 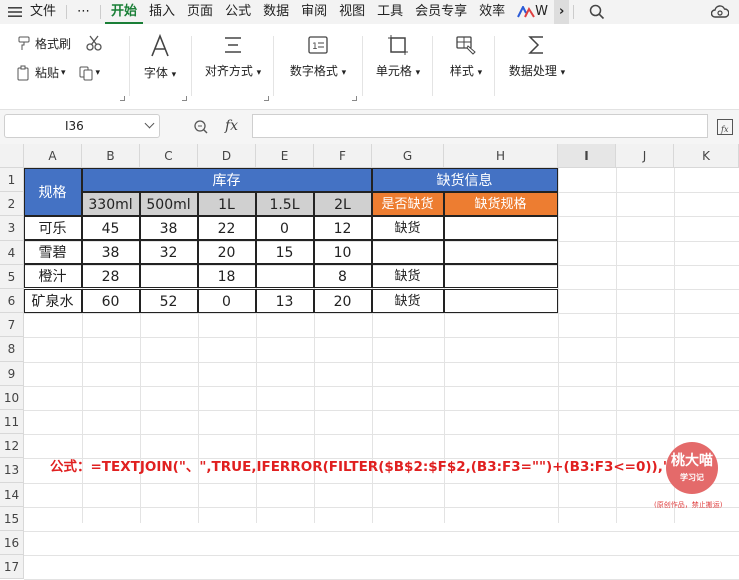 I want to click on stock-value-cell: 45, so click(x=110, y=228).